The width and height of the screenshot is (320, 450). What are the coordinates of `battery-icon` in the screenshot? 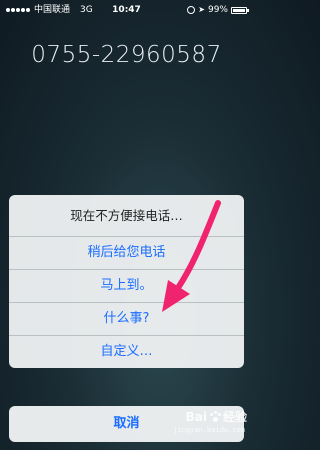 It's located at (240, 10).